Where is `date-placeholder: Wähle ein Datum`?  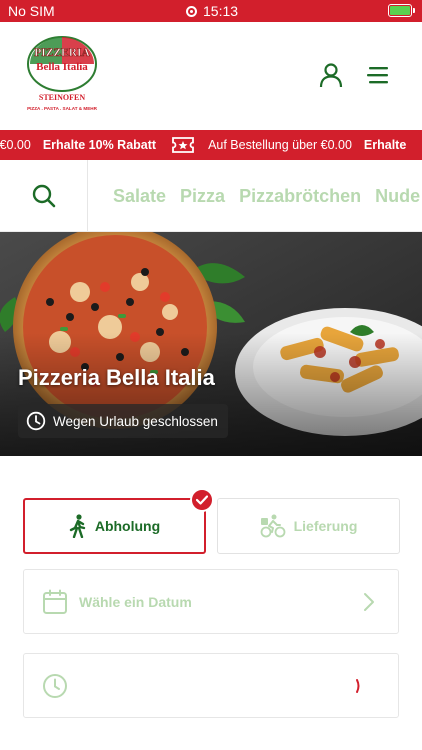
date-placeholder: Wähle ein Datum is located at coordinates (135, 602).